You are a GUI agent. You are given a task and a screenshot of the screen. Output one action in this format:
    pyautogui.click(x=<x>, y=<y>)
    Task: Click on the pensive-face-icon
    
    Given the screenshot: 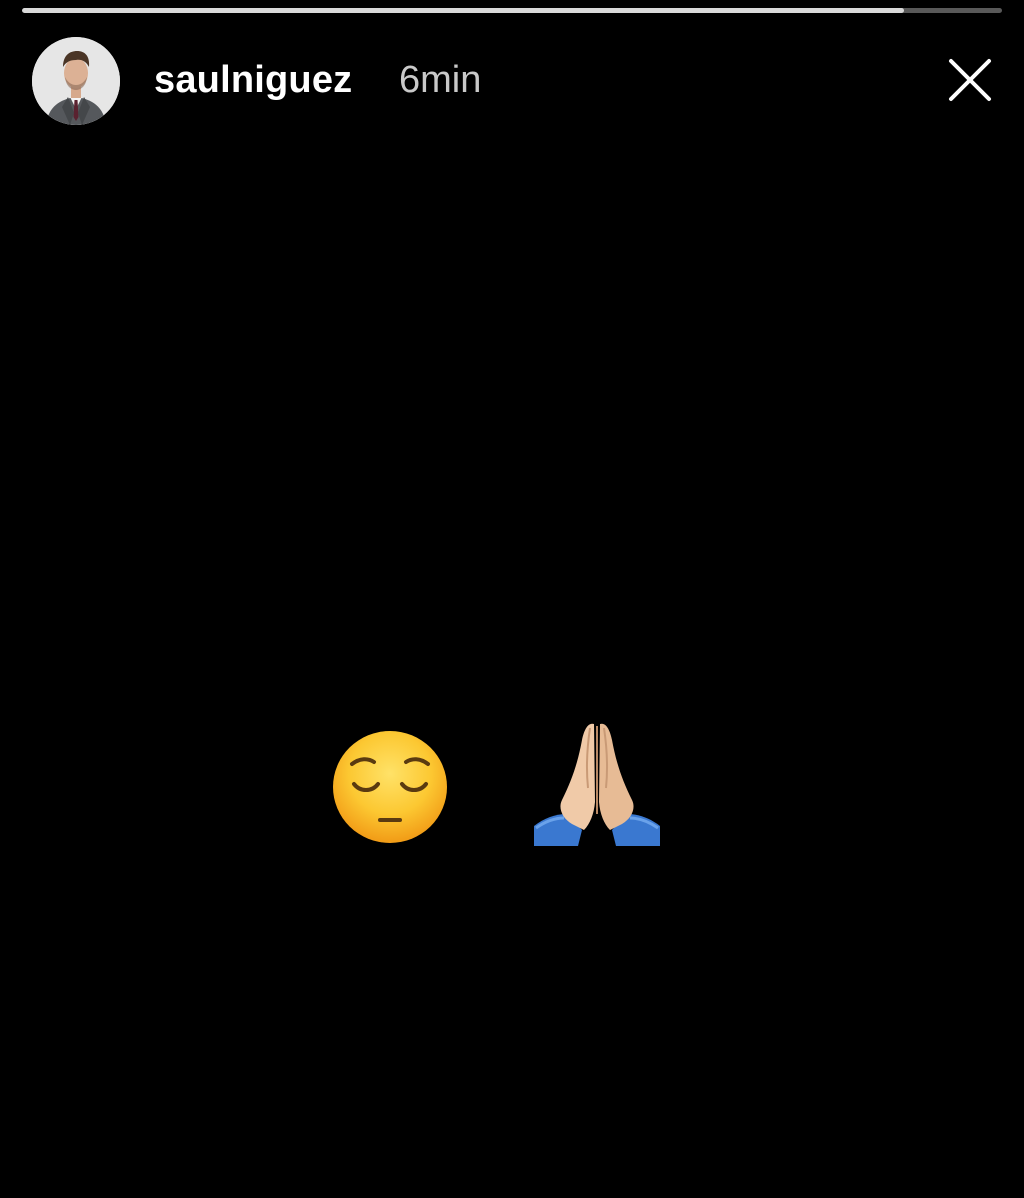 What is the action you would take?
    pyautogui.click(x=390, y=787)
    